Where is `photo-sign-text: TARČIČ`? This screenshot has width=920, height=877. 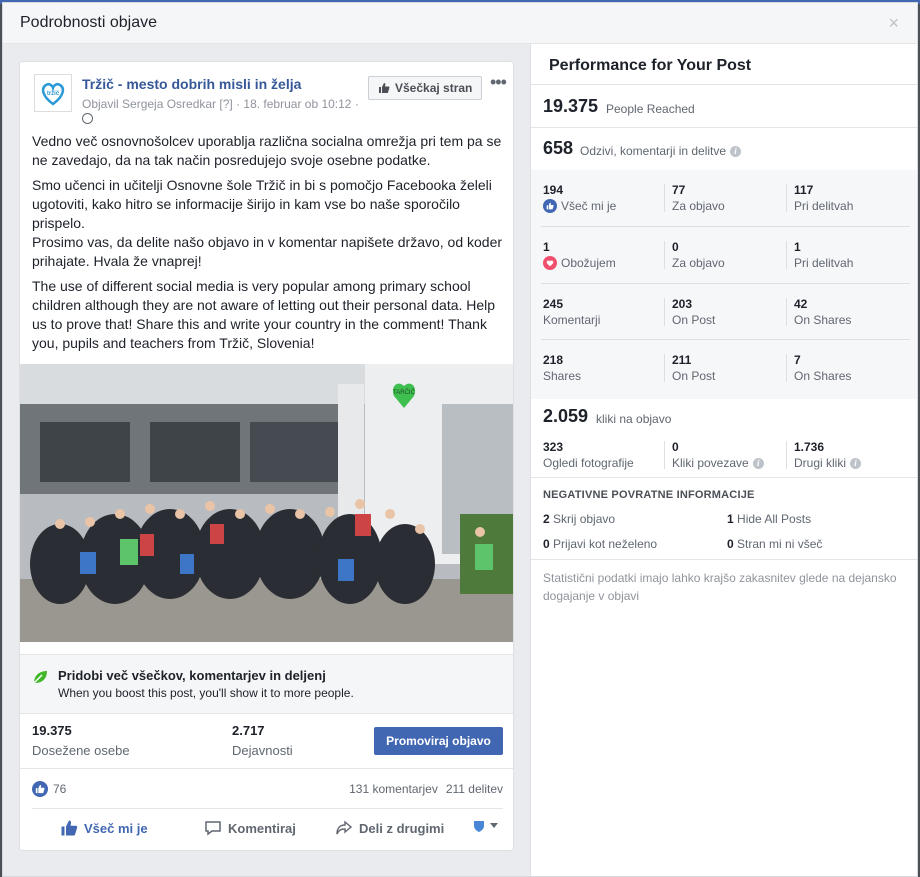 photo-sign-text: TARČIČ is located at coordinates (404, 392).